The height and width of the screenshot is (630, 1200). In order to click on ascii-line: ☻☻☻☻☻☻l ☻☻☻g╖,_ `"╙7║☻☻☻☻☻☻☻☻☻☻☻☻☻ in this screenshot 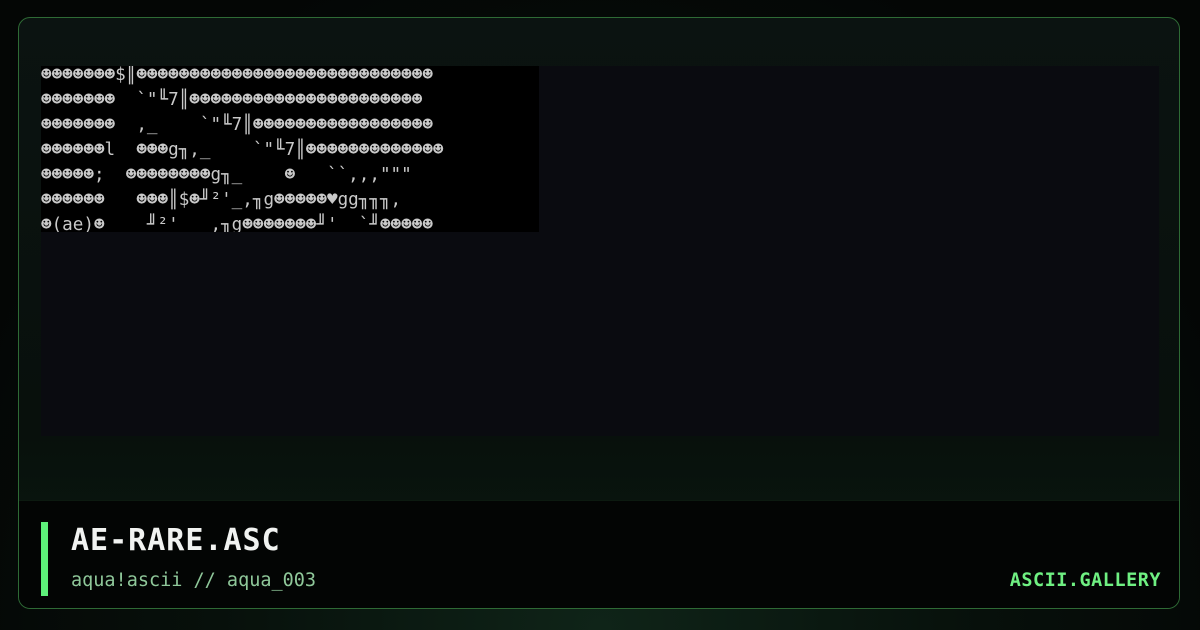, I will do `click(242, 150)`.